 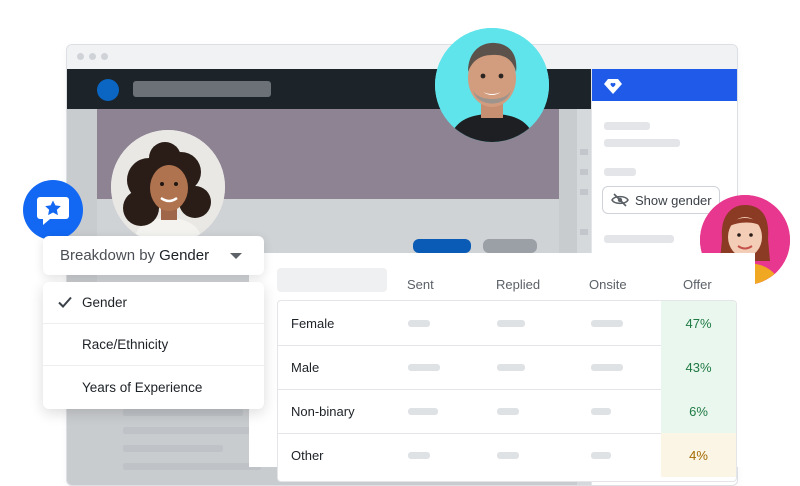 What do you see at coordinates (420, 284) in the screenshot?
I see `column-header-sent: Sent` at bounding box center [420, 284].